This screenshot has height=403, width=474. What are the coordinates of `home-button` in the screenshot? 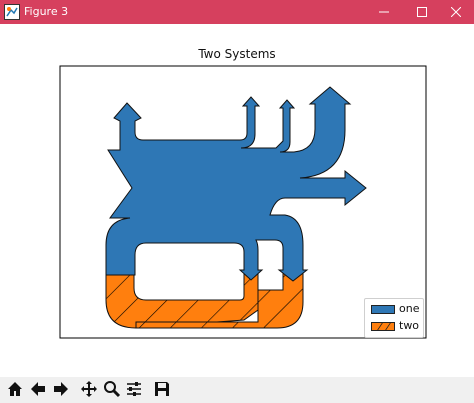 It's located at (15, 389).